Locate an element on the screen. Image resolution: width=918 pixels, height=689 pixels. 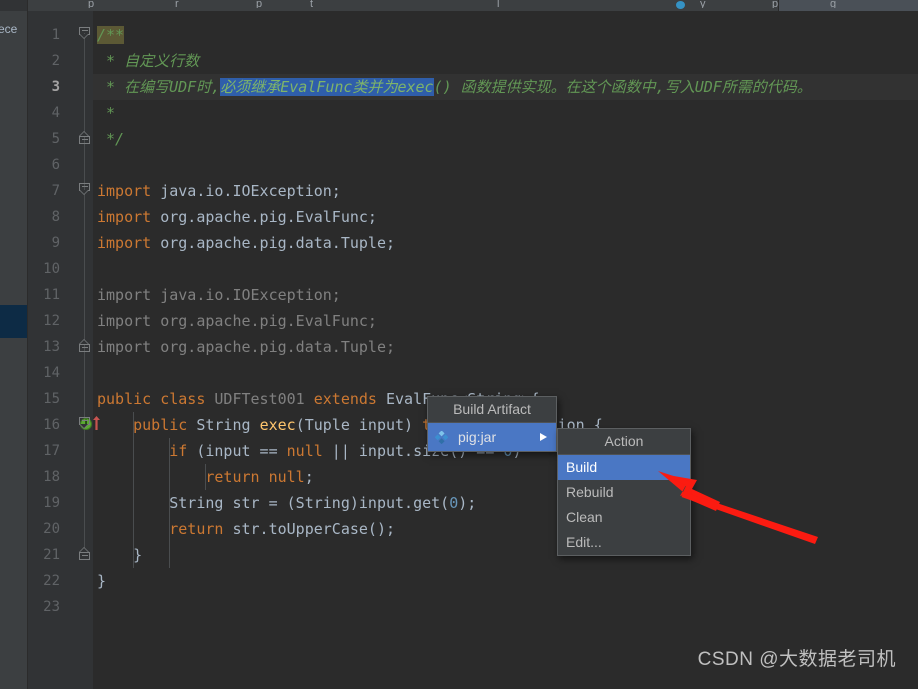
gutter-line: 14 is located at coordinates (60, 373).